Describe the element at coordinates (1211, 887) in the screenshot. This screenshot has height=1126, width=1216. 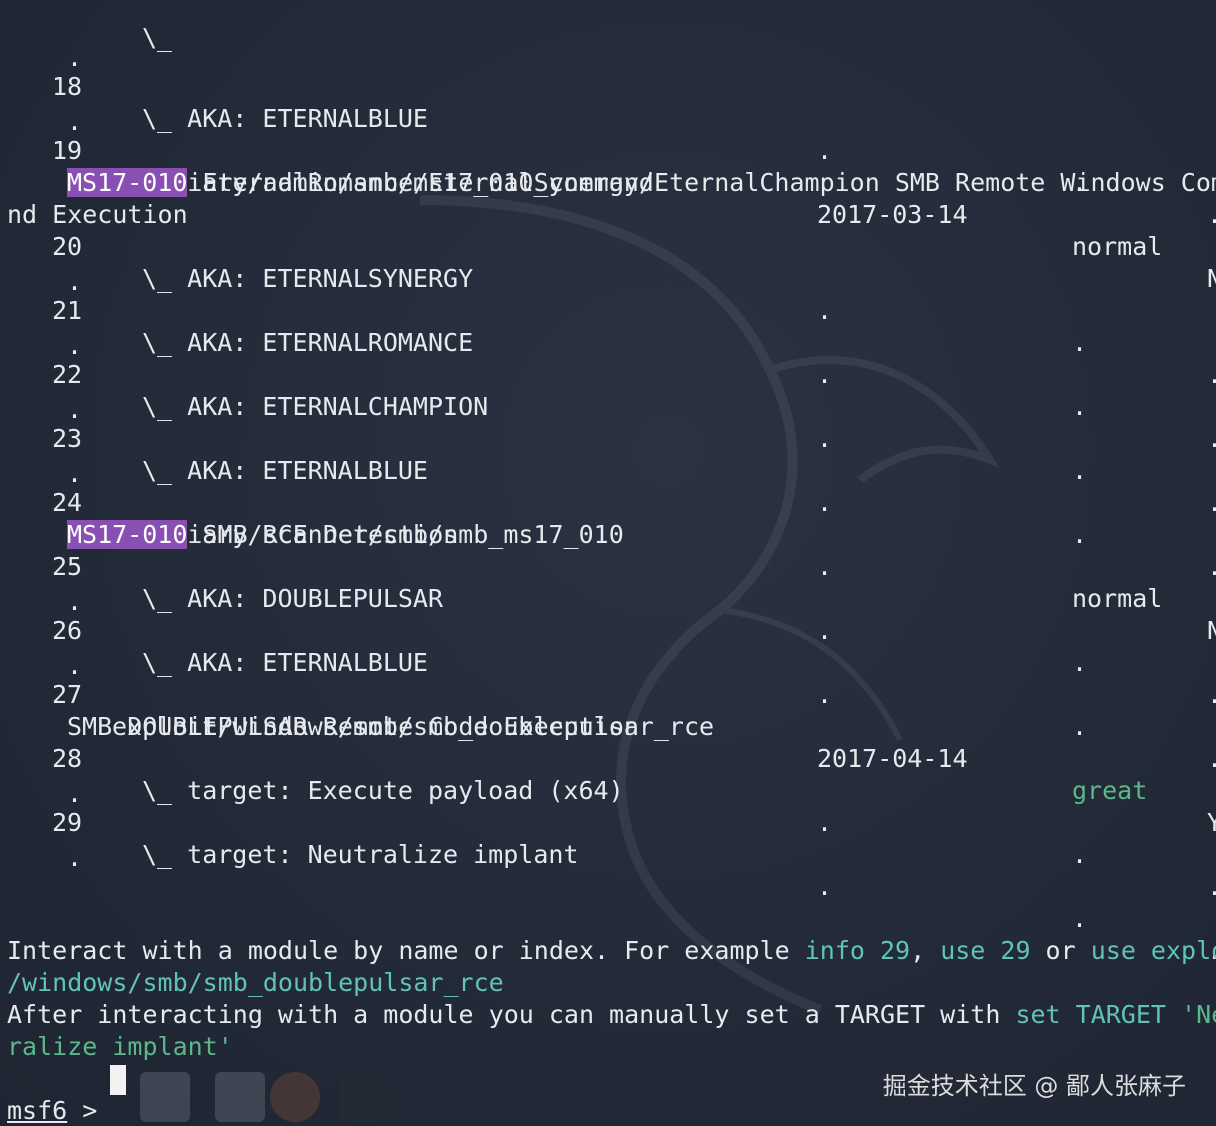
I see `row-check: .` at that location.